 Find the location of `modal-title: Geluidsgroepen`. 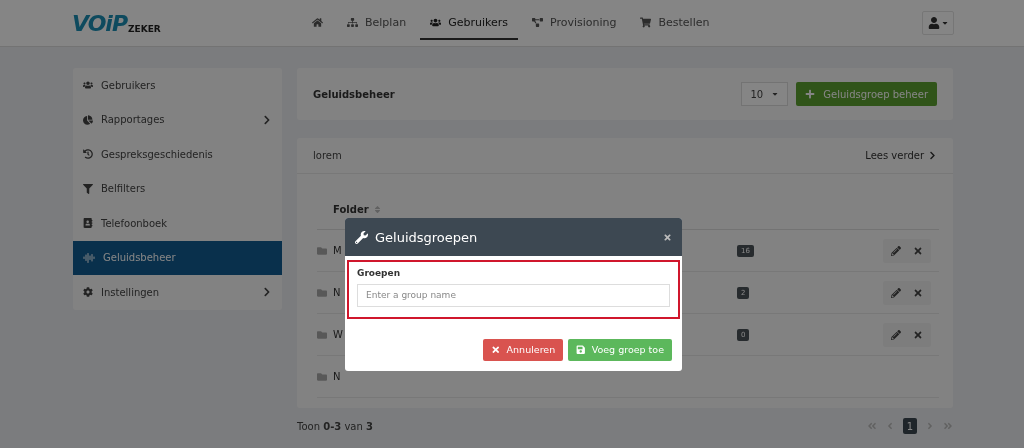

modal-title: Geluidsgroepen is located at coordinates (427, 237).